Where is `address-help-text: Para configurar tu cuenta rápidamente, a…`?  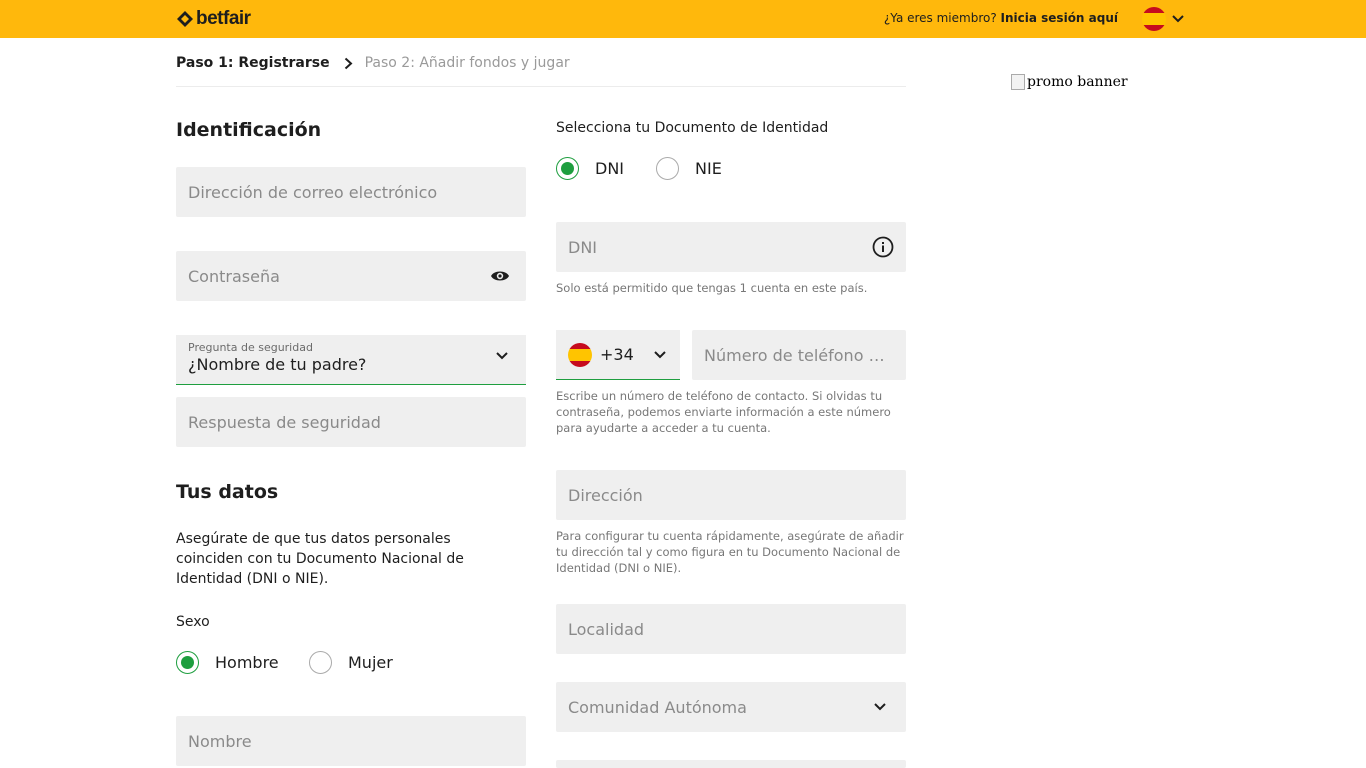 address-help-text: Para configurar tu cuenta rápidamente, a… is located at coordinates (730, 552).